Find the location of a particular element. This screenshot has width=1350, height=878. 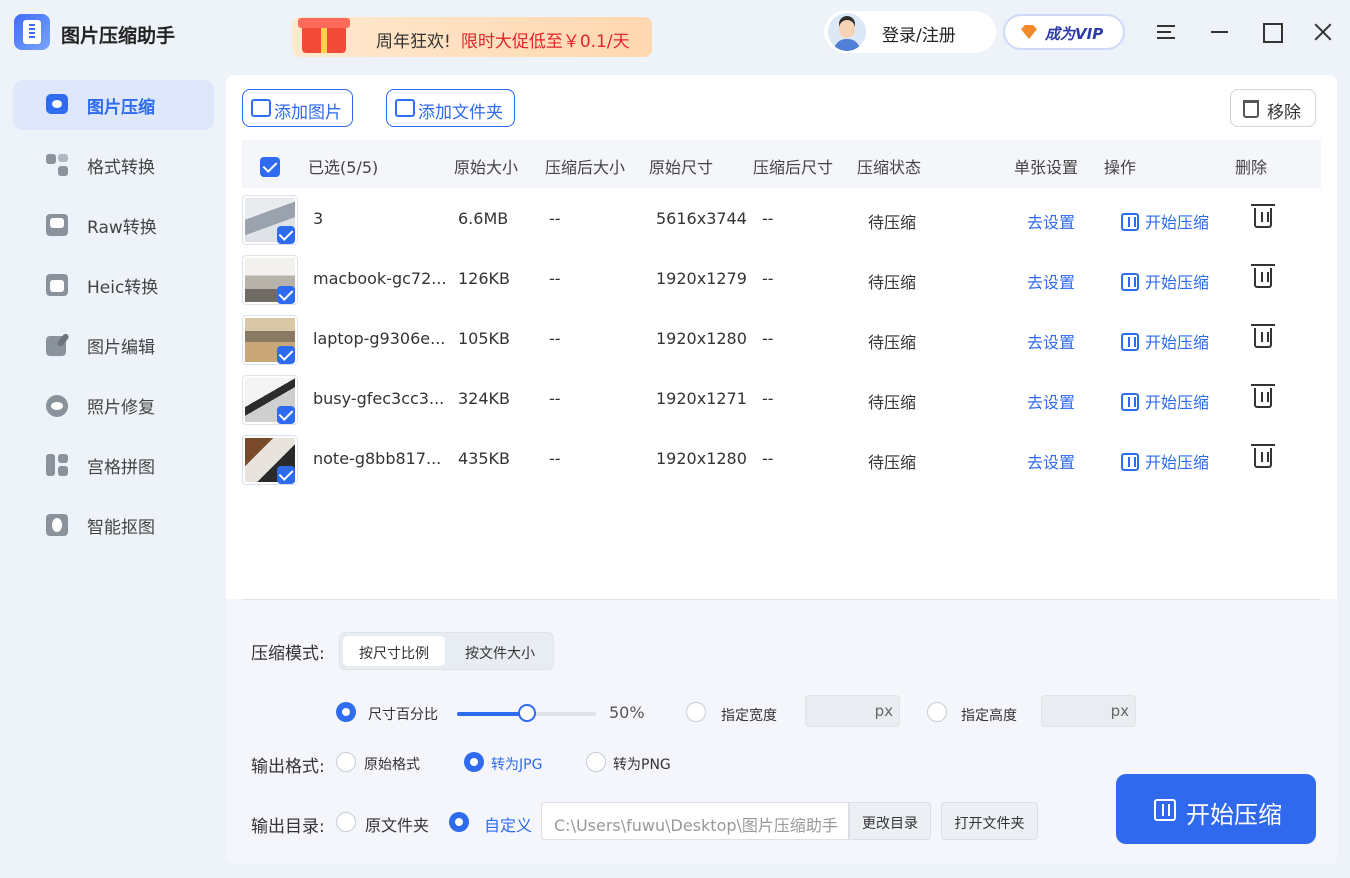

original-dimensions: 5616x3744 is located at coordinates (701, 218).